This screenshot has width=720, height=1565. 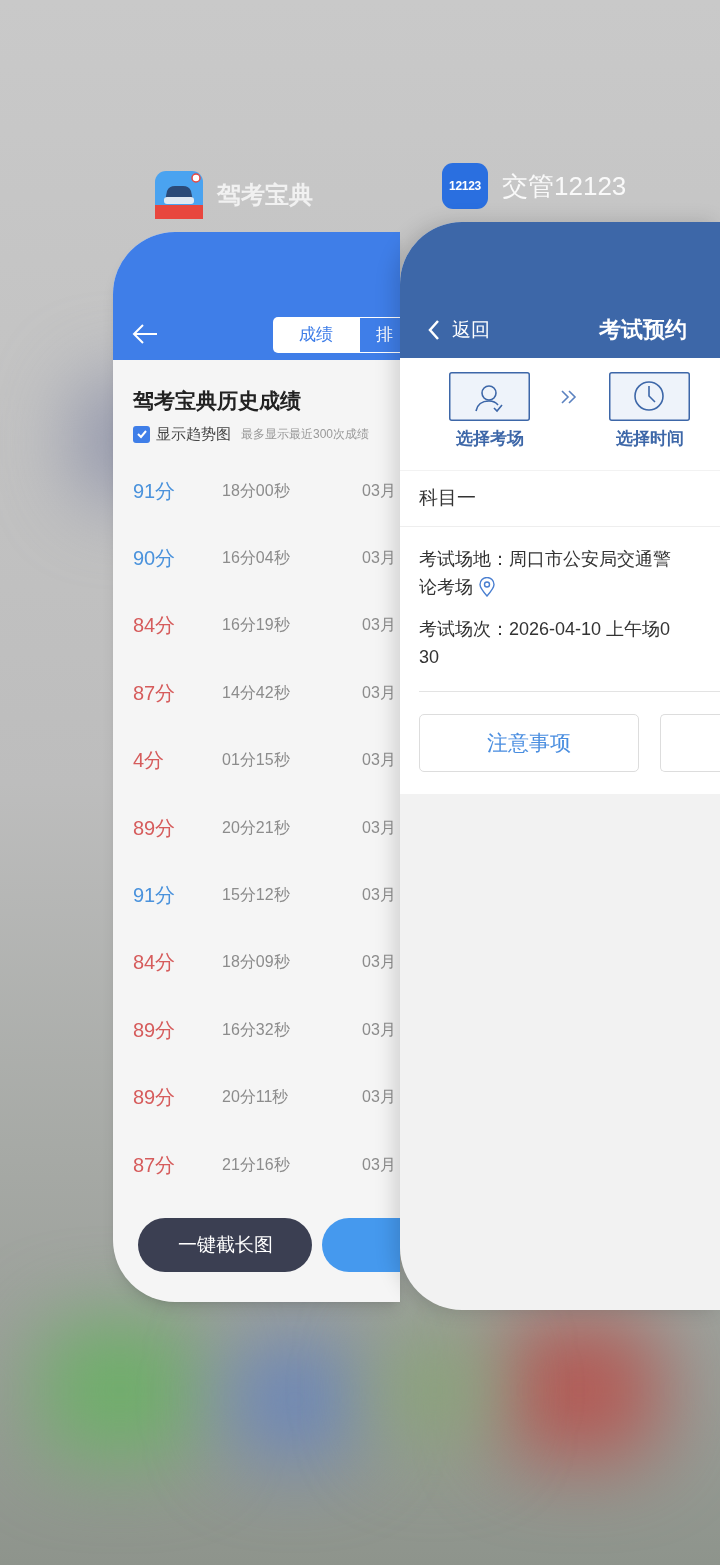 I want to click on segment-tab: 排, so click(x=379, y=335).